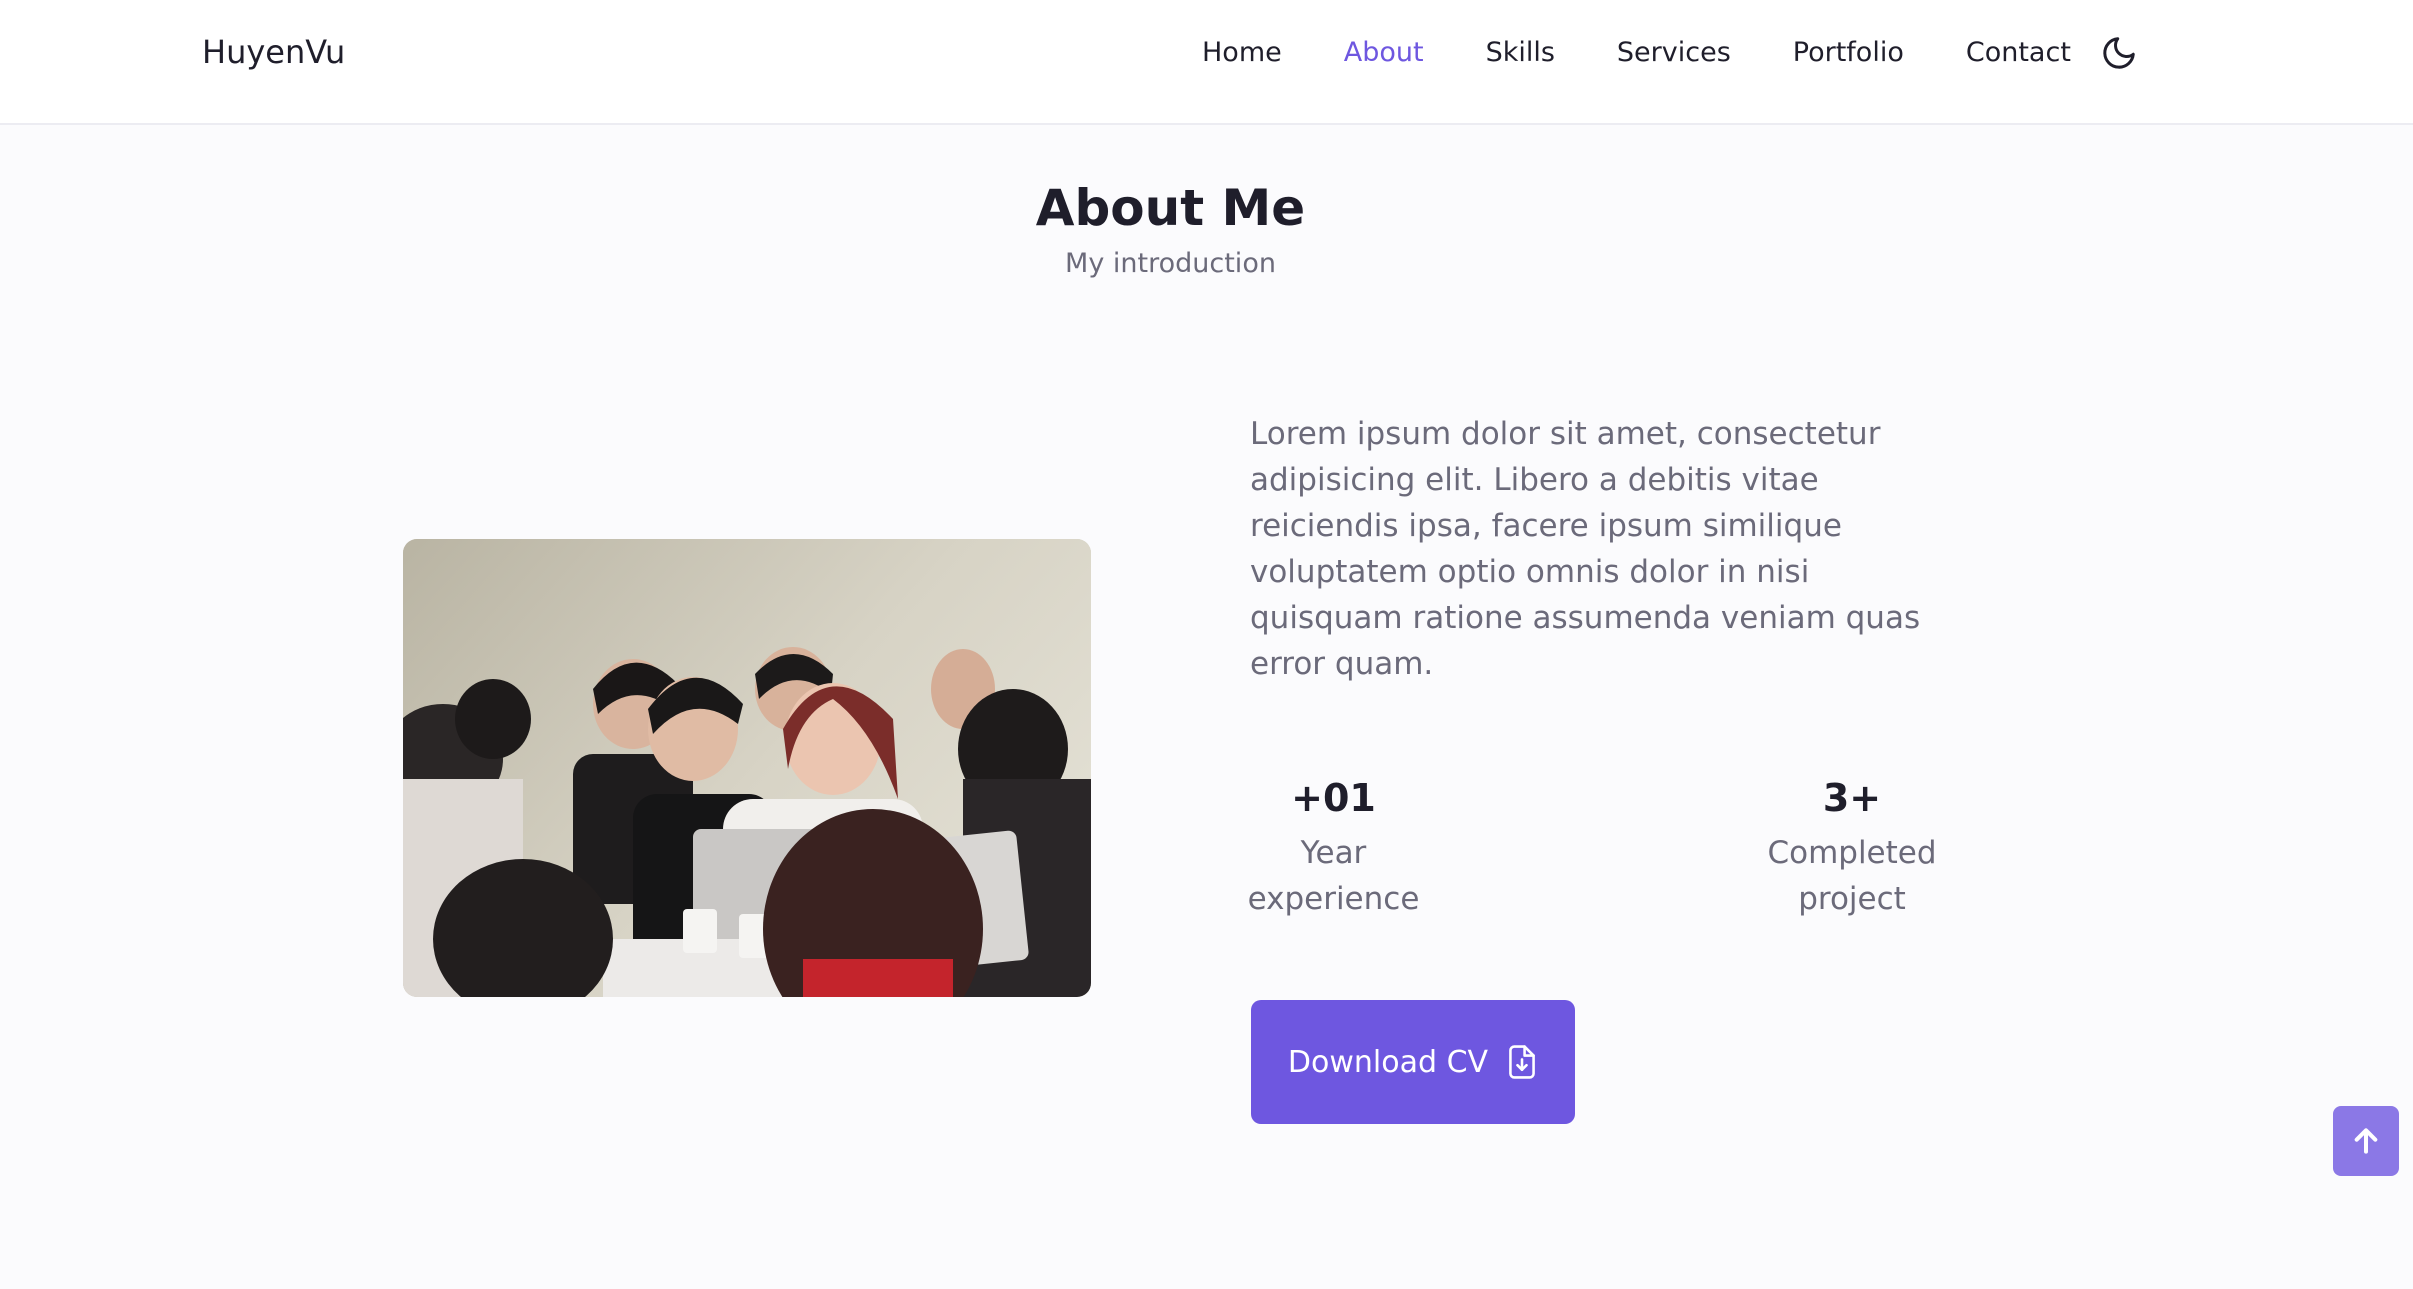 The width and height of the screenshot is (2413, 1289). I want to click on stat-label: Completed project, so click(1852, 876).